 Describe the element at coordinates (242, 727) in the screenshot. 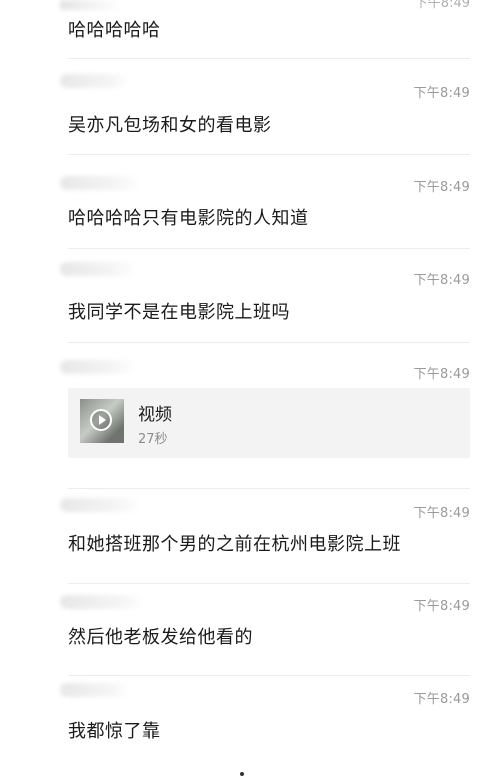

I see `list-item: 下午8:49 我都惊了靠` at that location.